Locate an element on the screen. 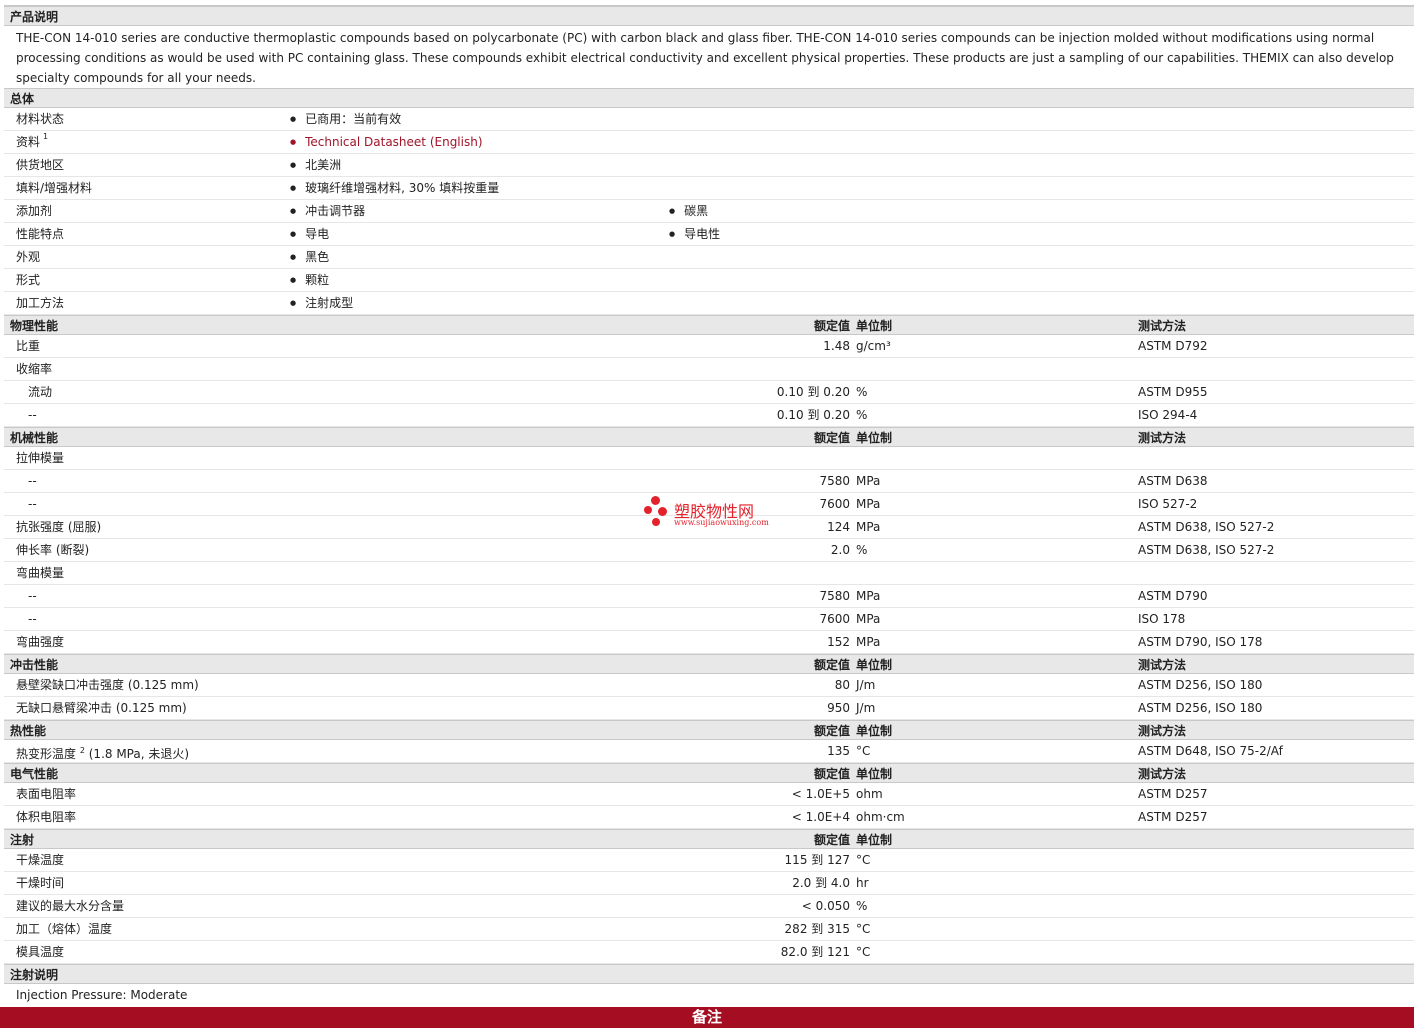 Image resolution: width=1414 pixels, height=1028 pixels. property-row: 拉伸模量 is located at coordinates (709, 458).